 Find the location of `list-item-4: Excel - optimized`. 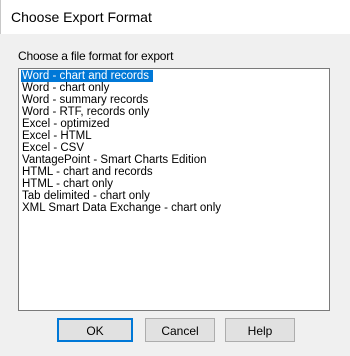

list-item-4: Excel - optimized is located at coordinates (67, 124).